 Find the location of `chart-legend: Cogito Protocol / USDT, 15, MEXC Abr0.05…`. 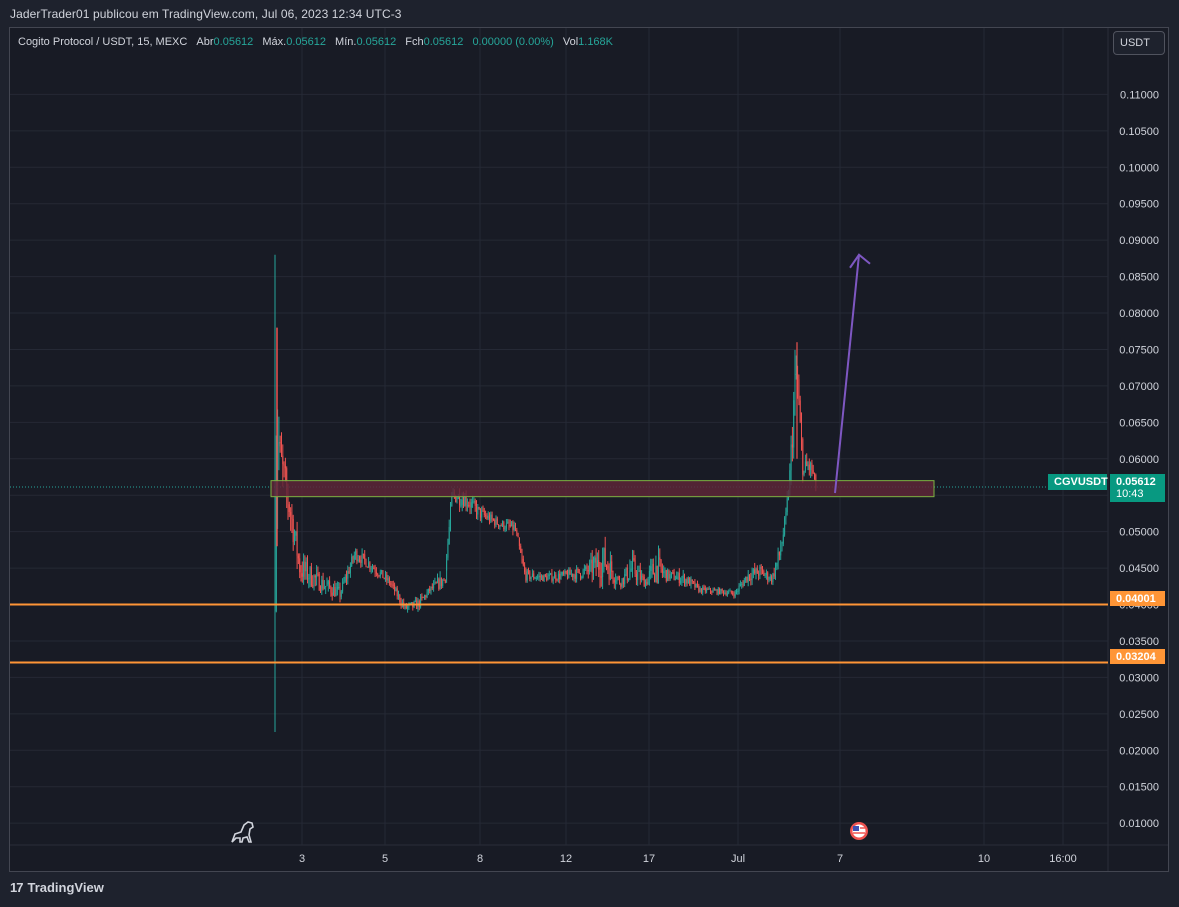

chart-legend: Cogito Protocol / USDT, 15, MEXC Abr0.05… is located at coordinates (315, 42).